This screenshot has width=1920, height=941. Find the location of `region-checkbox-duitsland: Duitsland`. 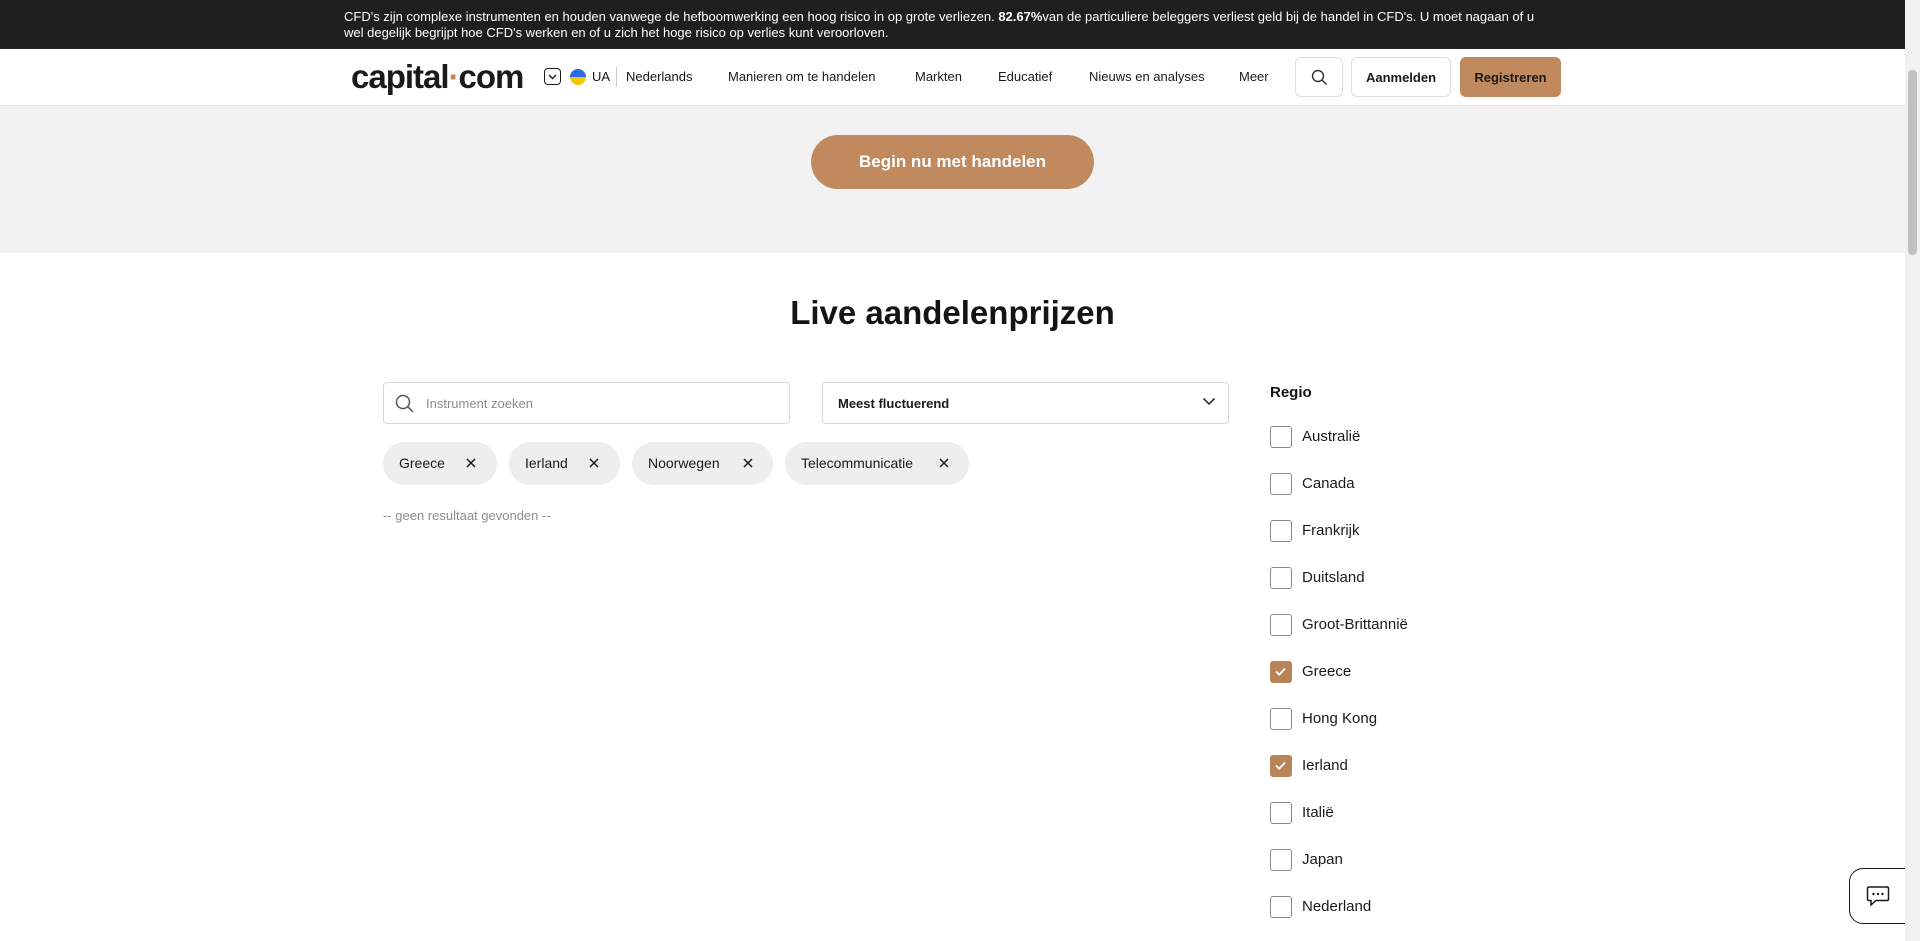

region-checkbox-duitsland: Duitsland is located at coordinates (1395, 578).